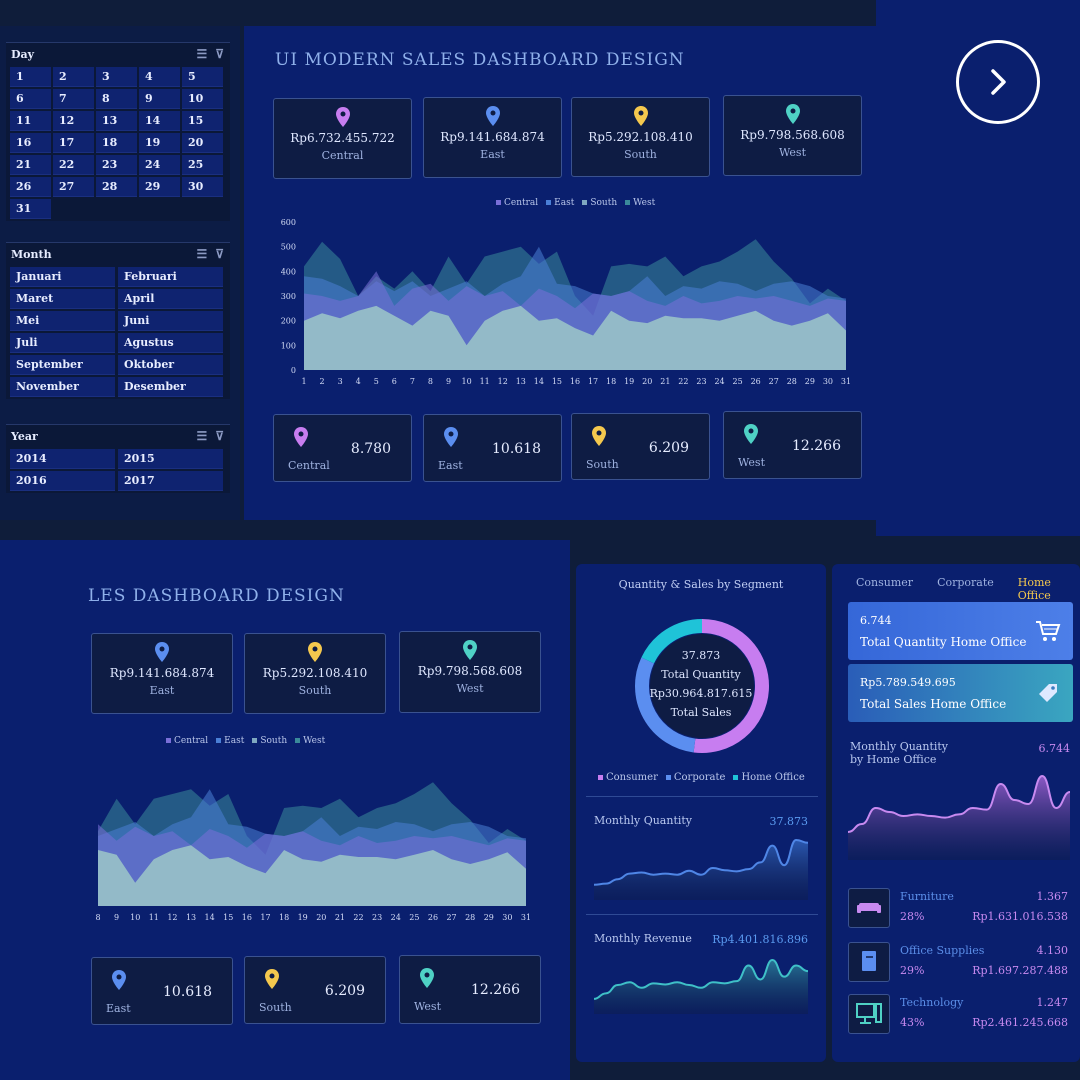 The width and height of the screenshot is (1080, 1080). Describe the element at coordinates (159, 165) in the screenshot. I see `day-item-24: 24` at that location.